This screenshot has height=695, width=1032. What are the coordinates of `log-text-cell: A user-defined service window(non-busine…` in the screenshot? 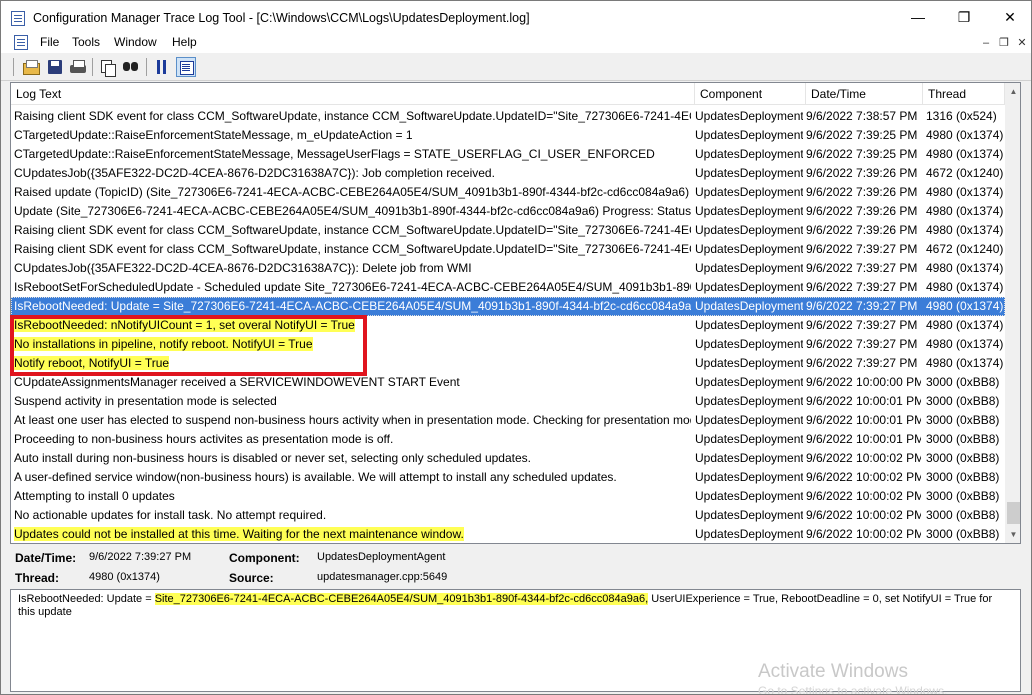 It's located at (352, 477).